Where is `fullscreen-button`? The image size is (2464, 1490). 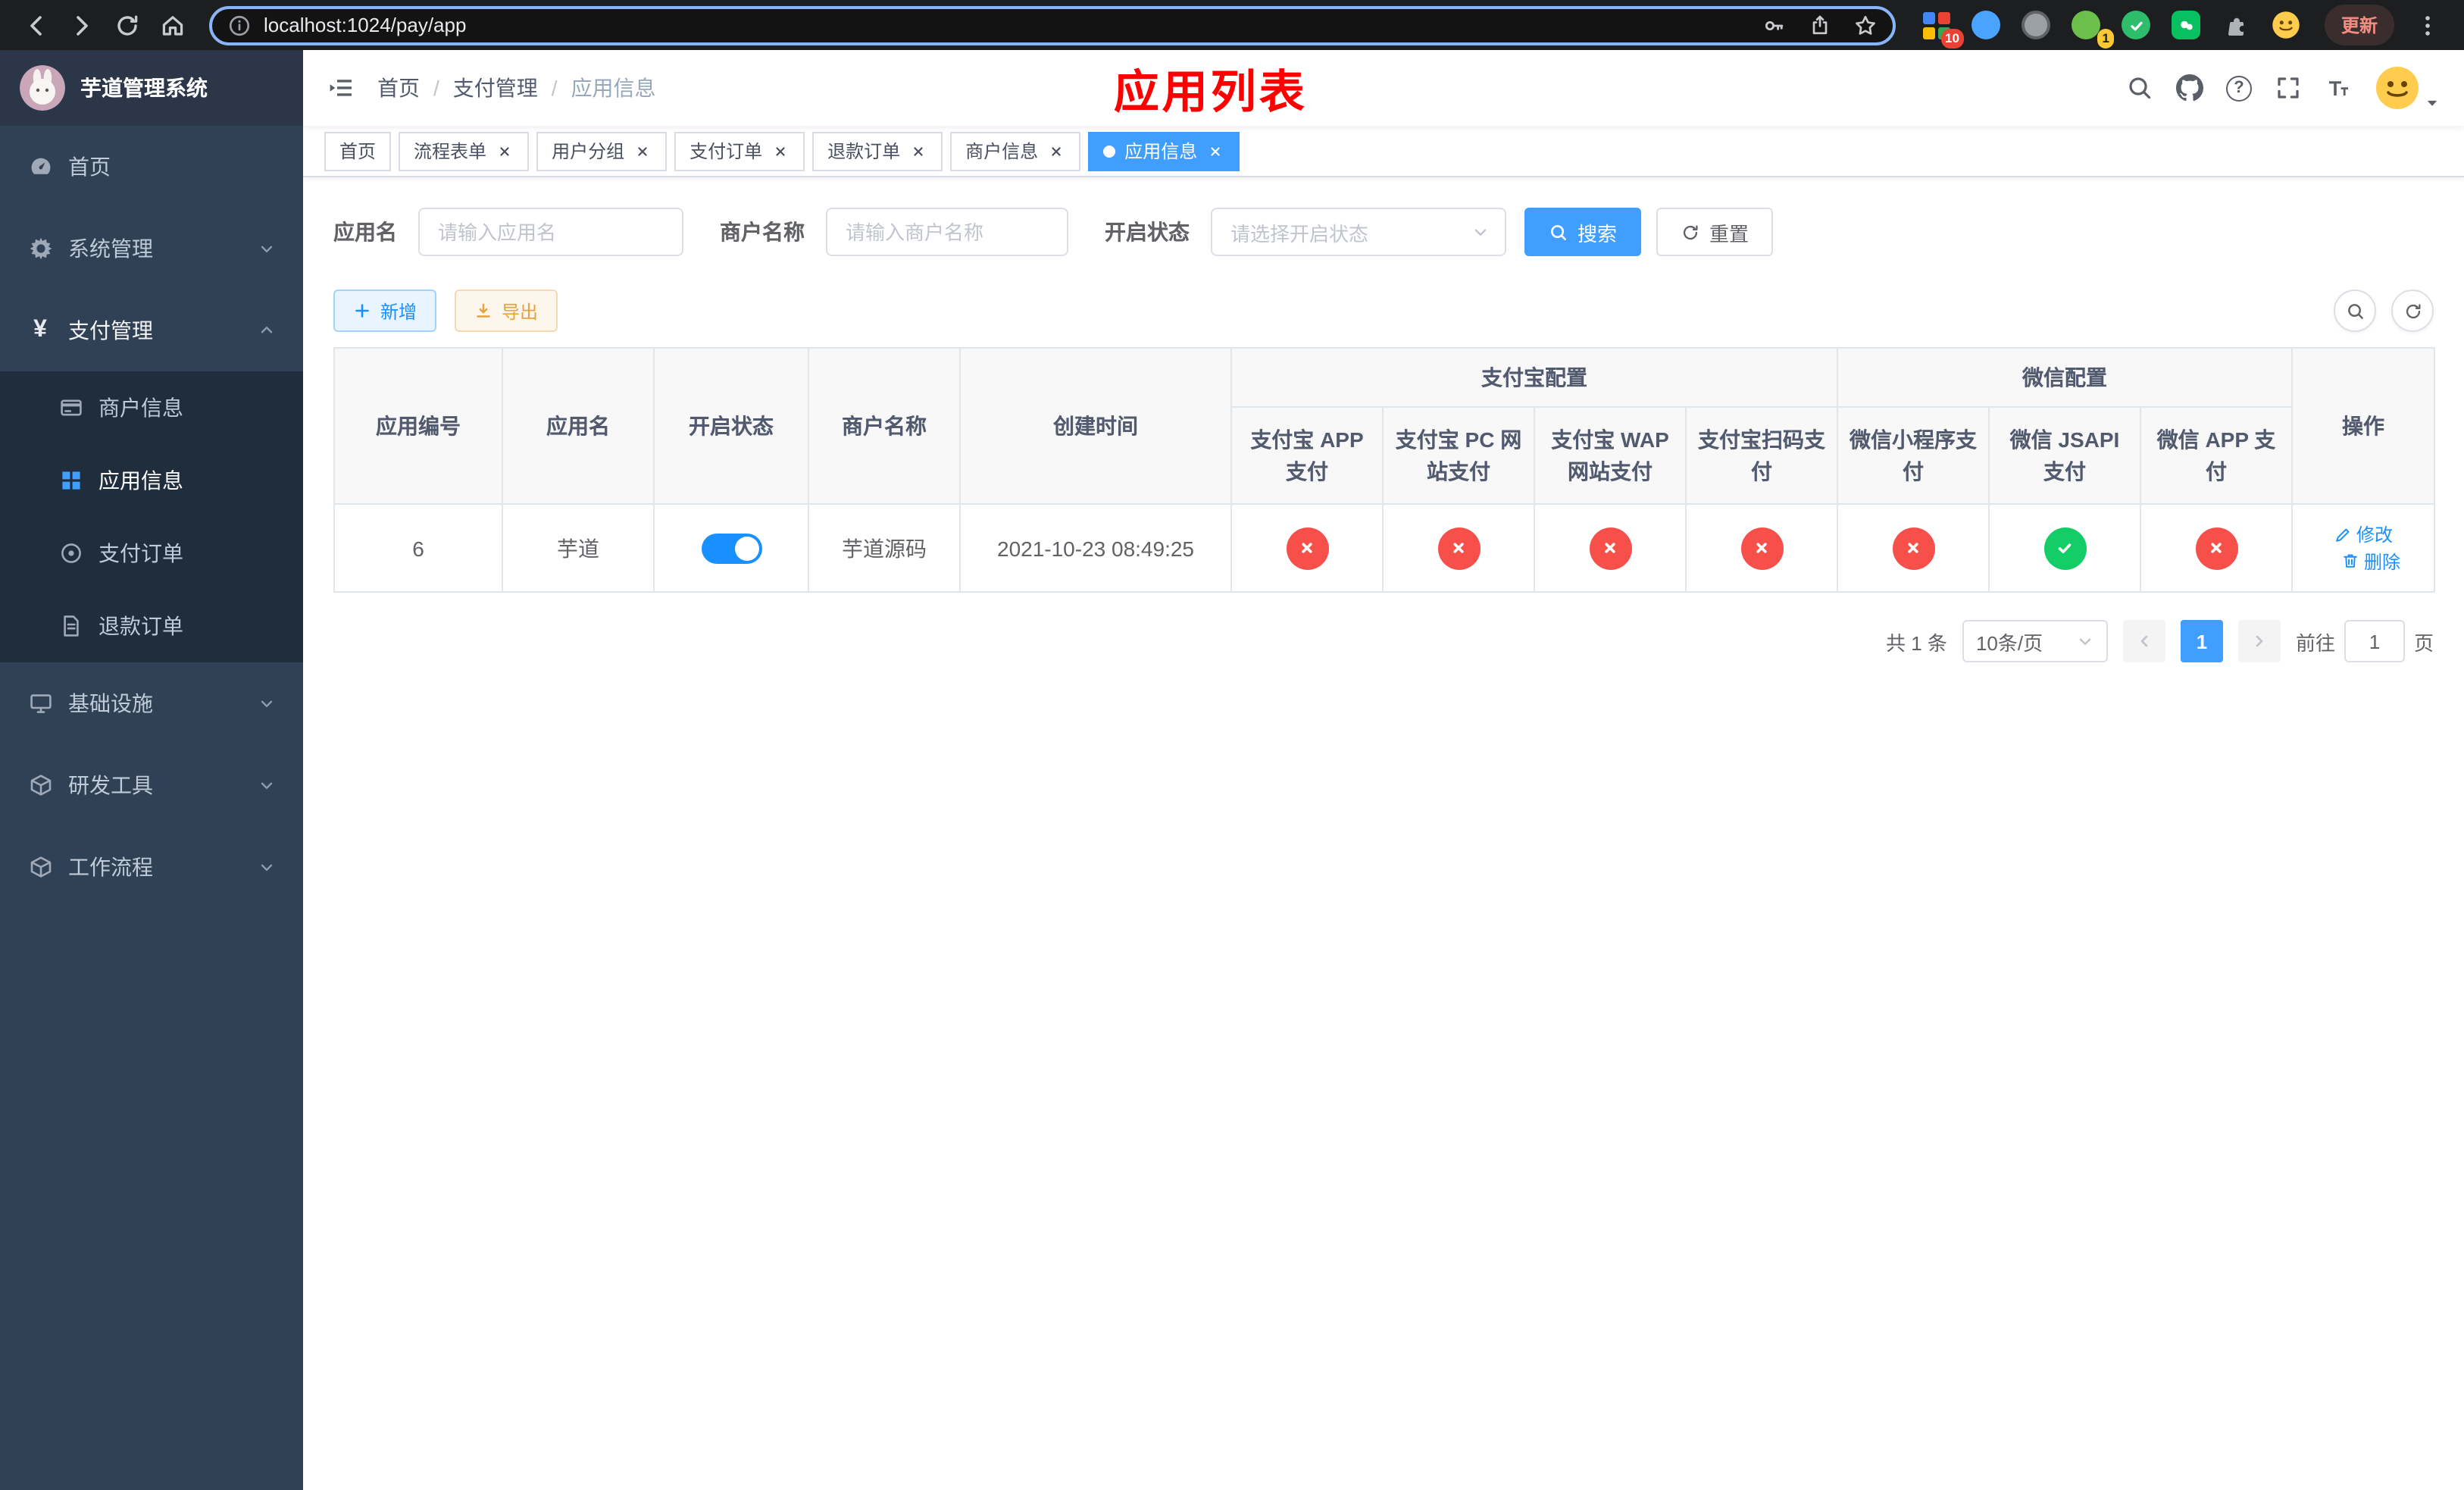 fullscreen-button is located at coordinates (2288, 88).